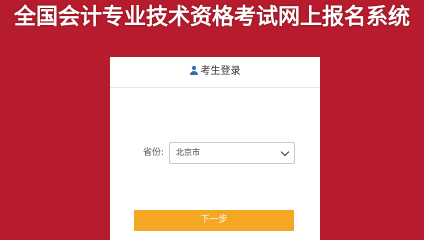 The height and width of the screenshot is (240, 424). I want to click on page-title: 全国会计专业技术资格考试网上报名系统, so click(211, 17).